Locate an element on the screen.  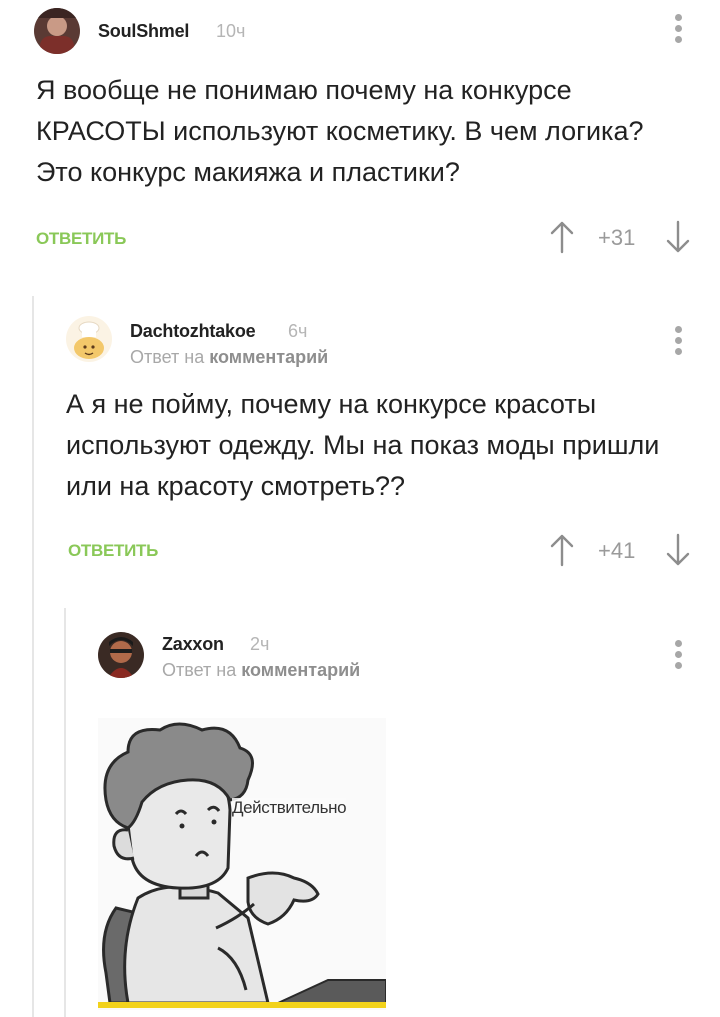
meme-illustration is located at coordinates (242, 864).